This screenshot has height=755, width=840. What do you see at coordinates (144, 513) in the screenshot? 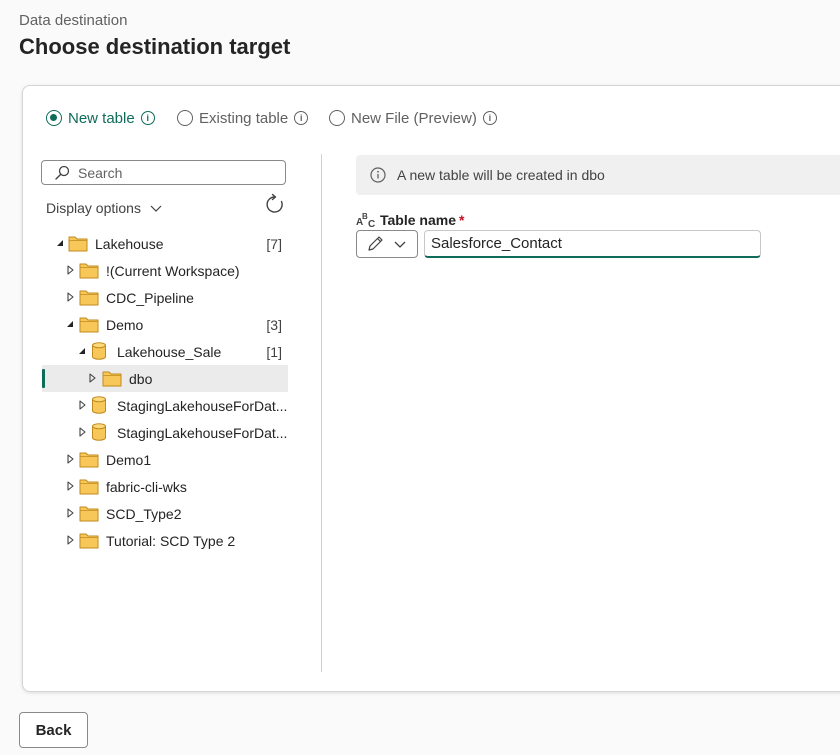
I see `tree-item-label: SCD_Type2` at bounding box center [144, 513].